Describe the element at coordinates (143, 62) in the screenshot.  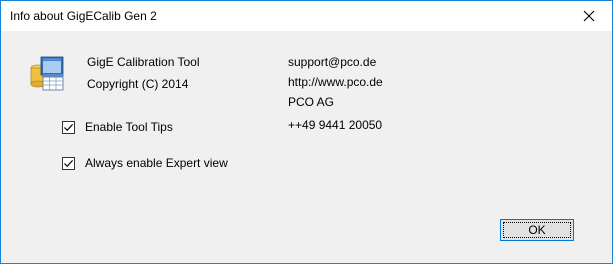
I see `app-name: GigE Calibration Tool` at that location.